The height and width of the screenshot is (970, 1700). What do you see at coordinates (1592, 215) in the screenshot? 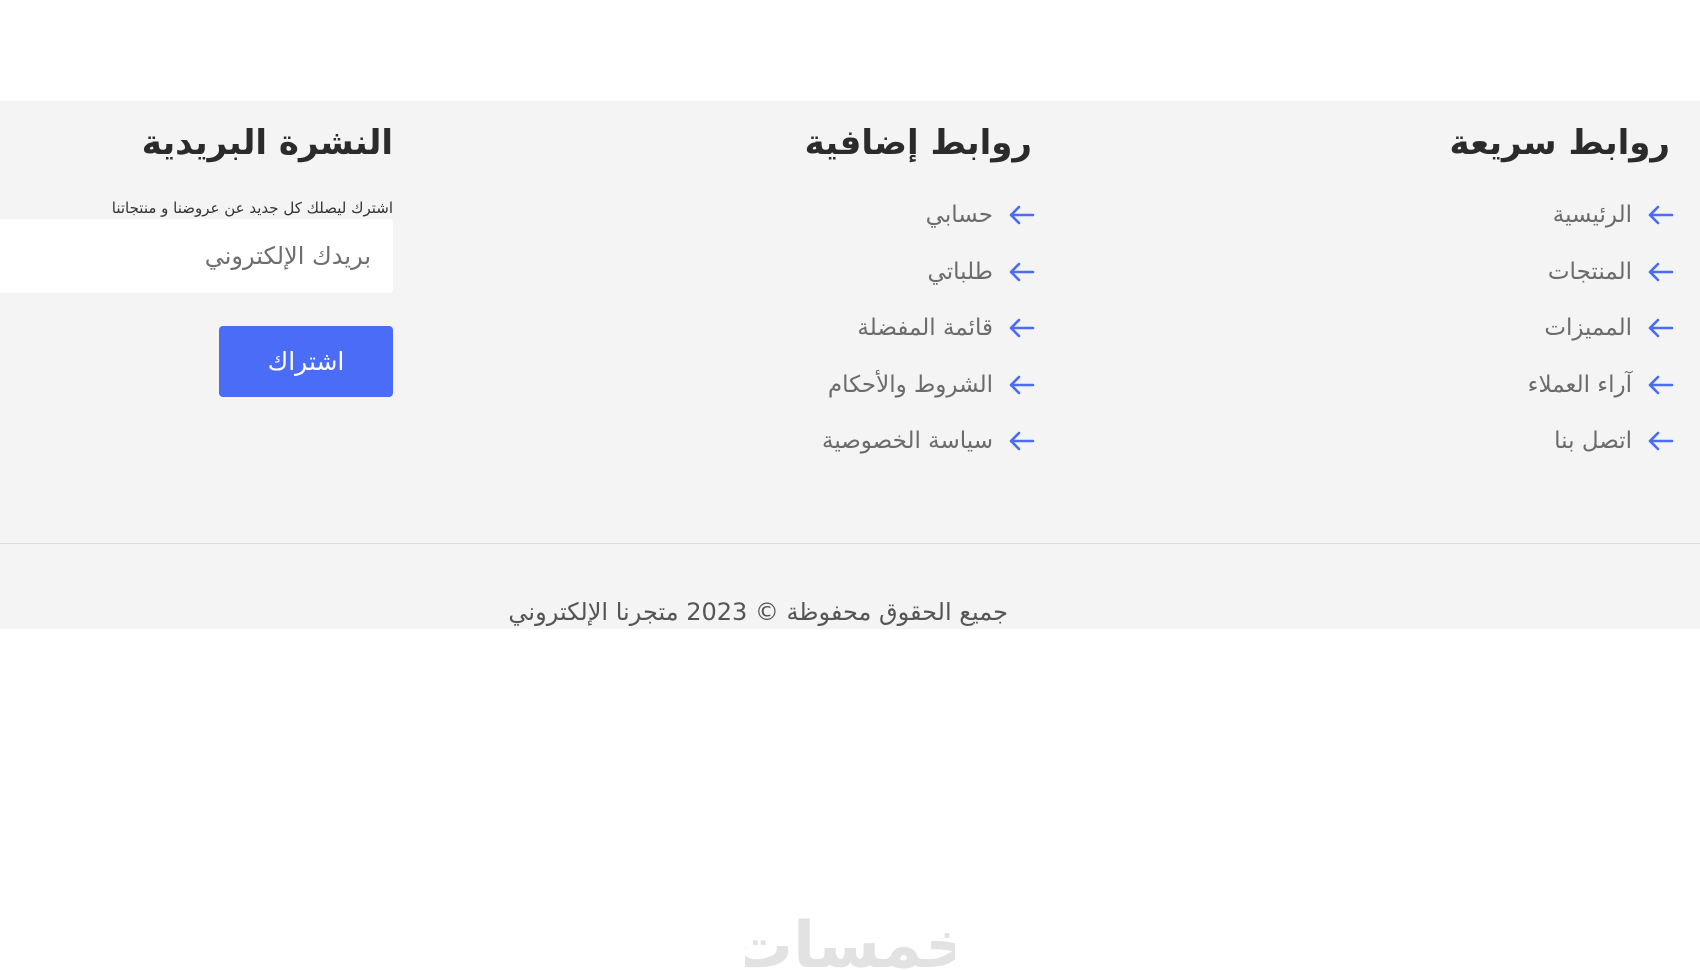
I see `footer-link-label: الرئيسية` at bounding box center [1592, 215].